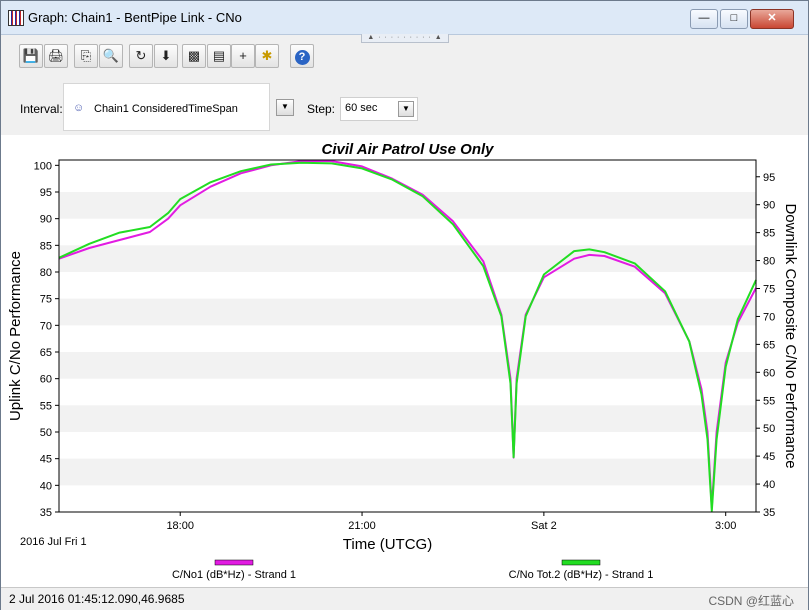  What do you see at coordinates (769, 513) in the screenshot?
I see `y-right-tick-label: 35` at bounding box center [769, 513].